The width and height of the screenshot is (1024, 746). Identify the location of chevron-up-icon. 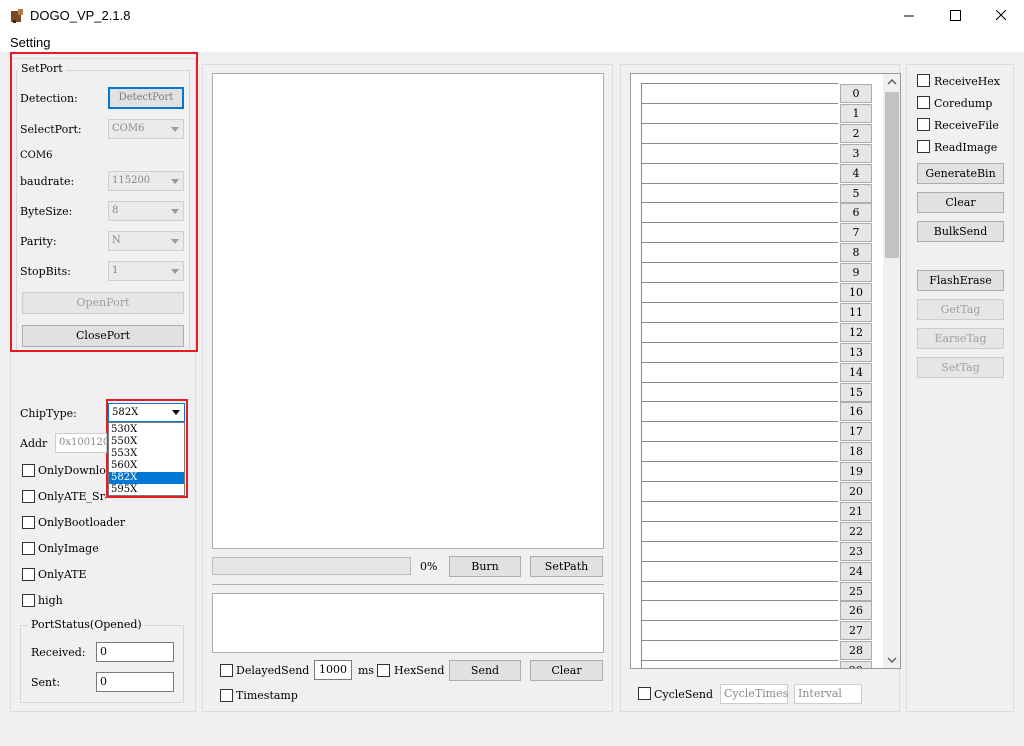
(892, 82).